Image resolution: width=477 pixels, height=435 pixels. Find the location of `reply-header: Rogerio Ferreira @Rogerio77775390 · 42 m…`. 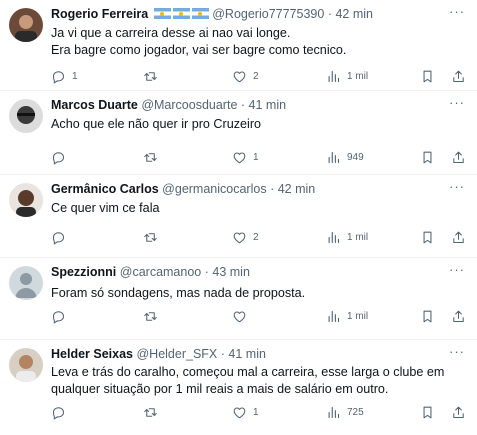

reply-header: Rogerio Ferreira @Rogerio77775390 · 42 m… is located at coordinates (212, 14).